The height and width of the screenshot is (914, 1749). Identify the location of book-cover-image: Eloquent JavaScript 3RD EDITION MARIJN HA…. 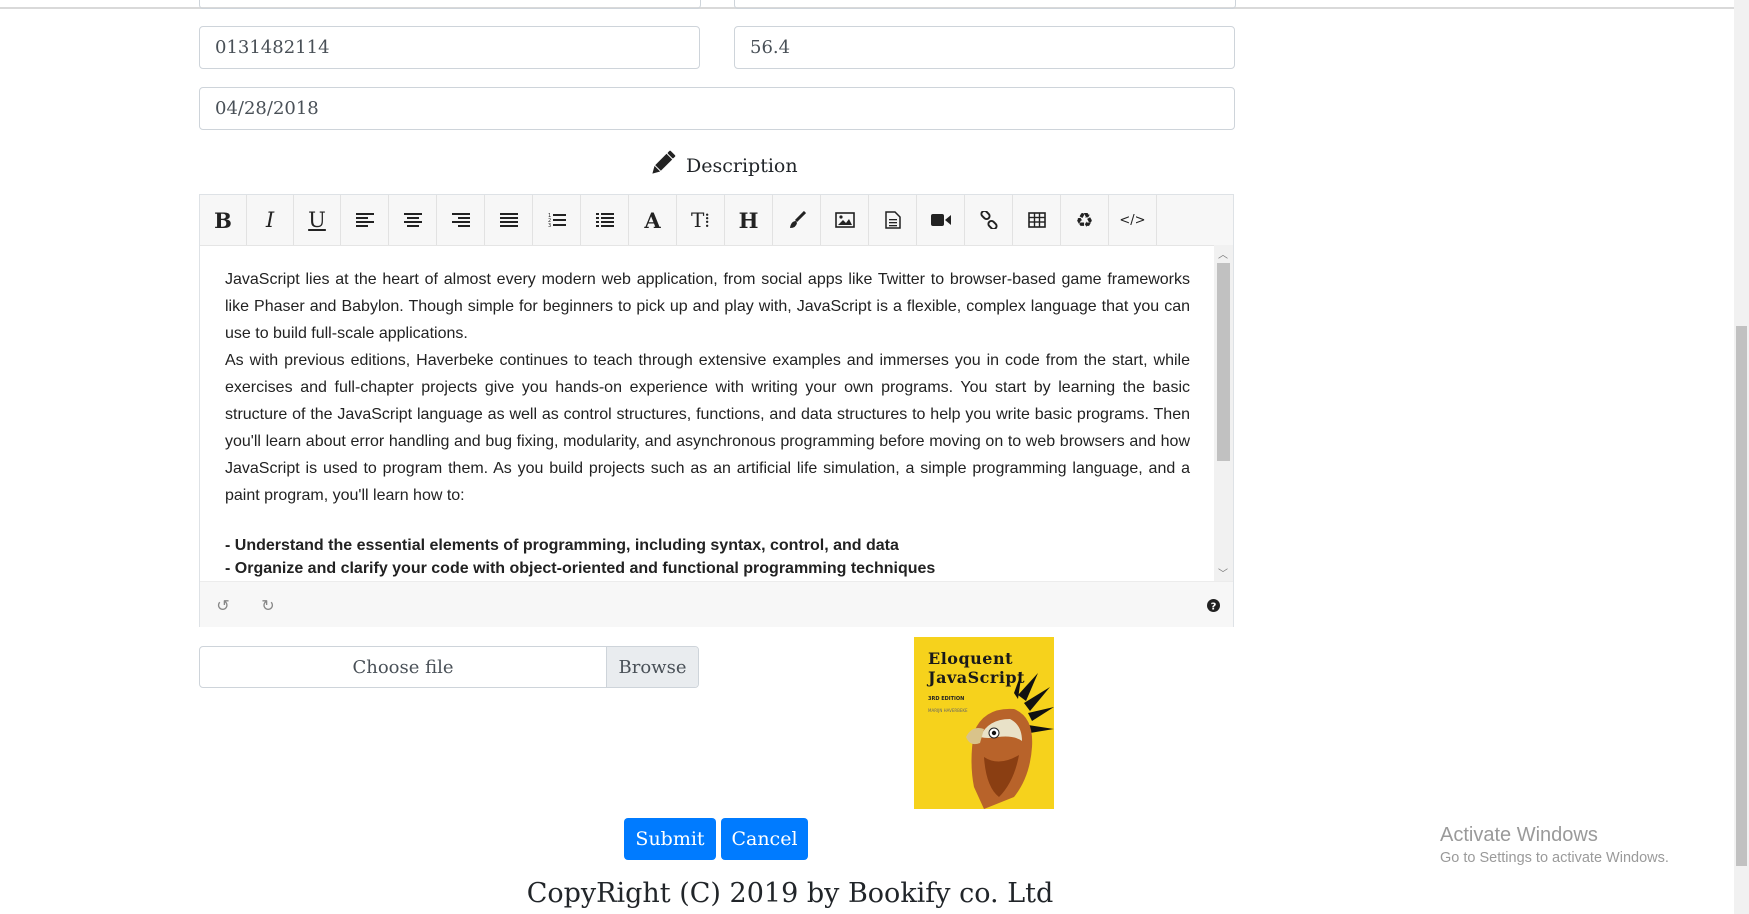
(984, 723).